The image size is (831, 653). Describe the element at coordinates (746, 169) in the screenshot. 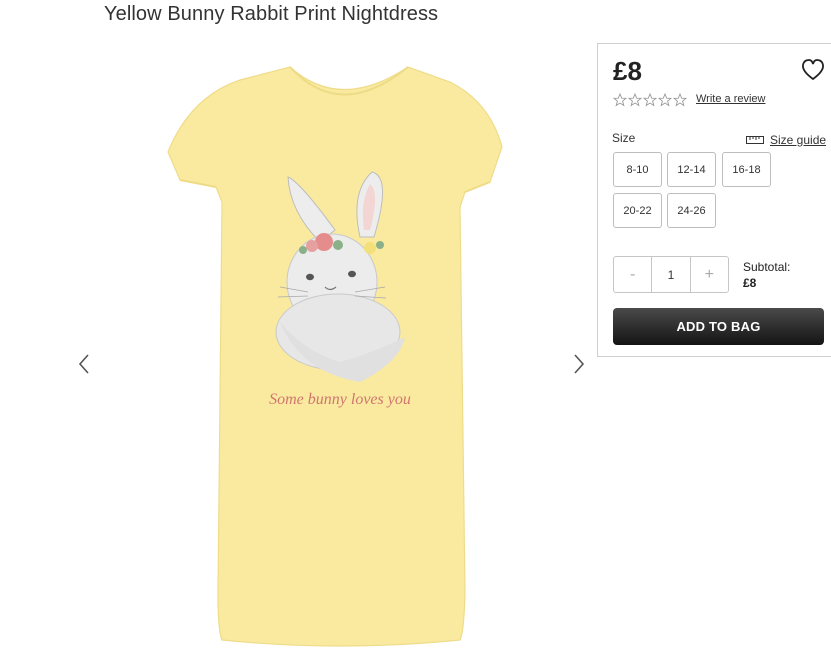

I see `size-option-16-18: 16-18` at that location.